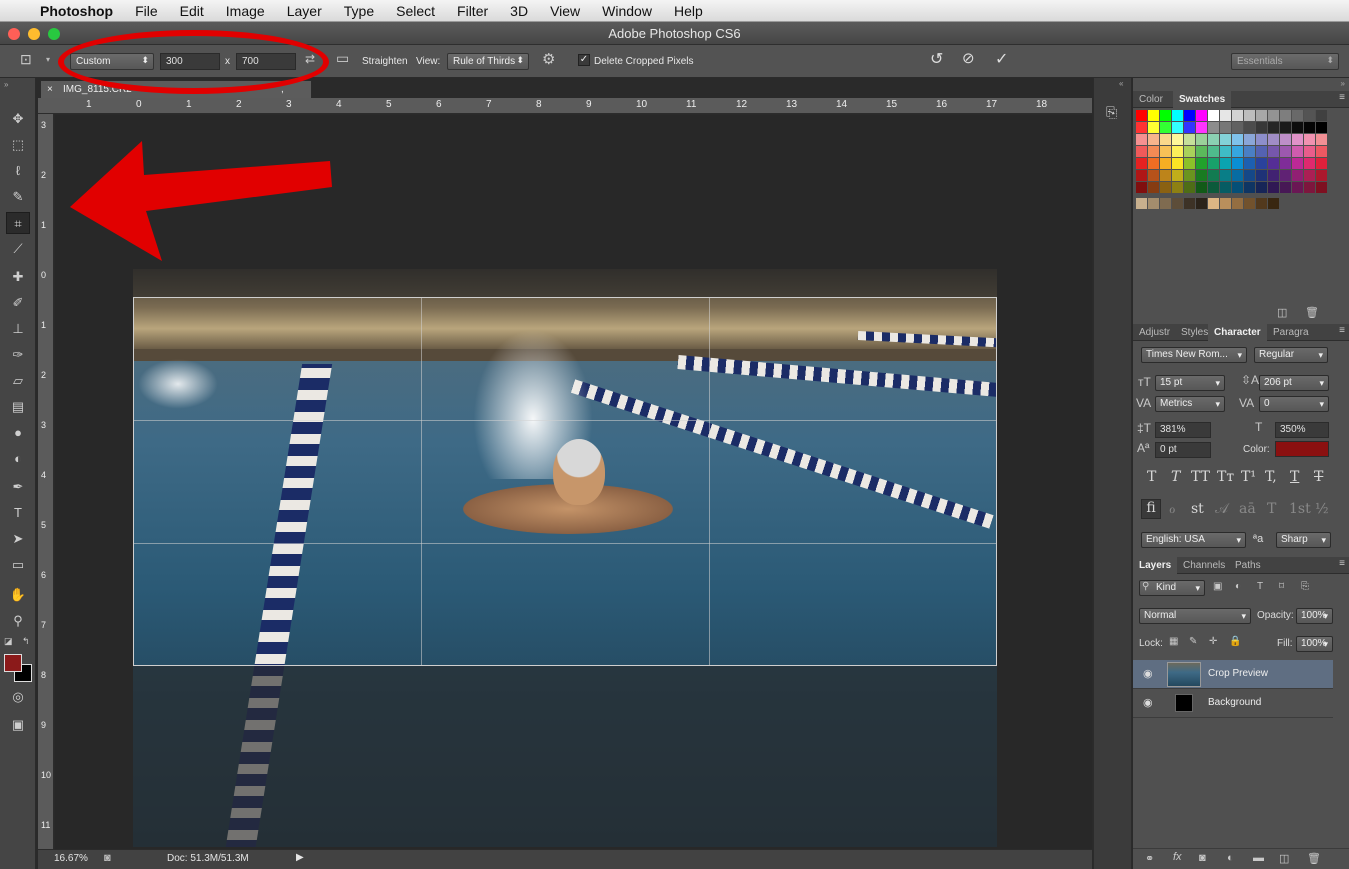 This screenshot has width=1349, height=869. I want to click on text-color-swatch, so click(1302, 449).